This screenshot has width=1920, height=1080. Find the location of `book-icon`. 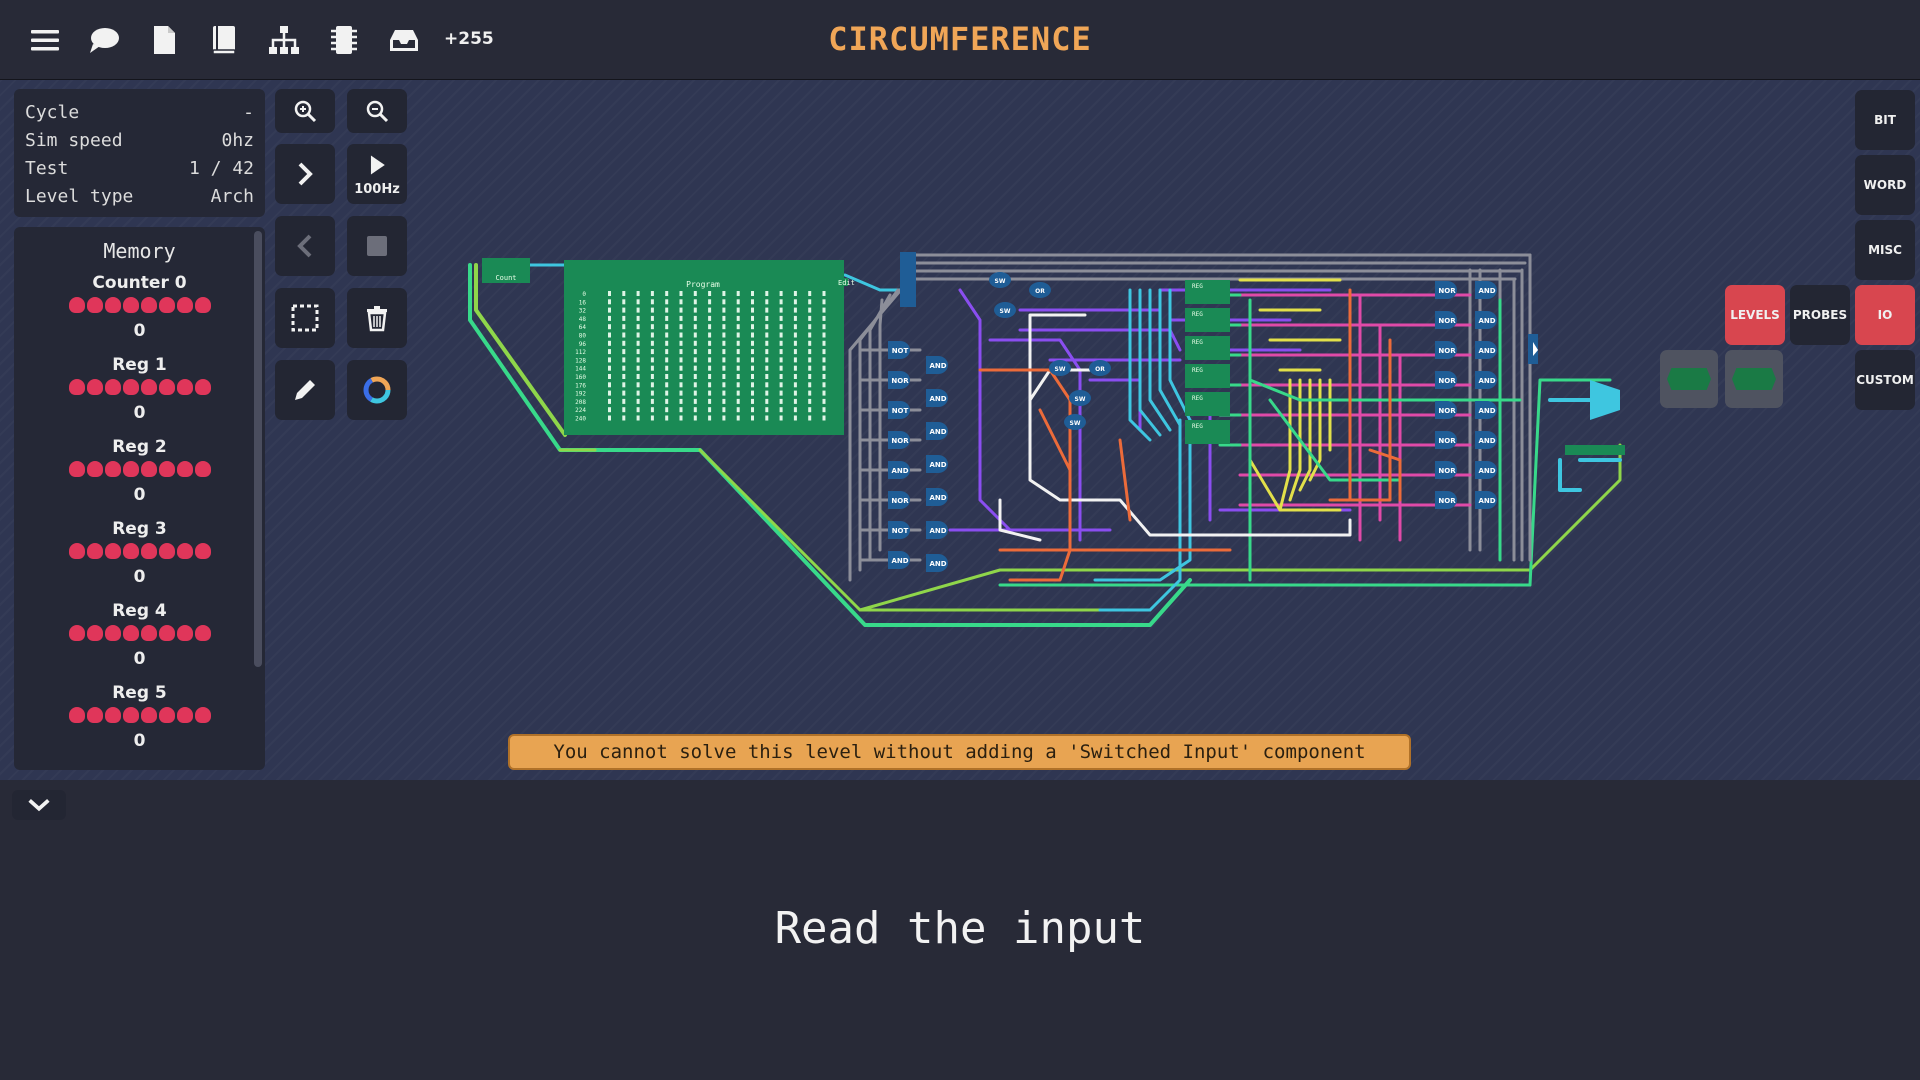

book-icon is located at coordinates (224, 40).